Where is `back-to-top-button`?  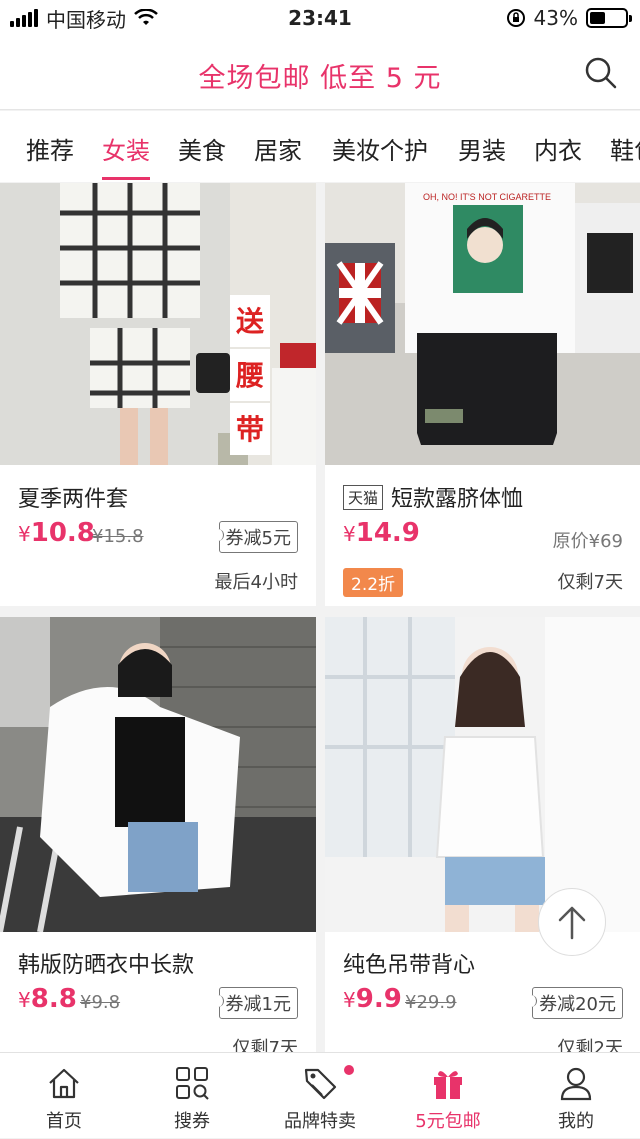
back-to-top-button is located at coordinates (572, 922).